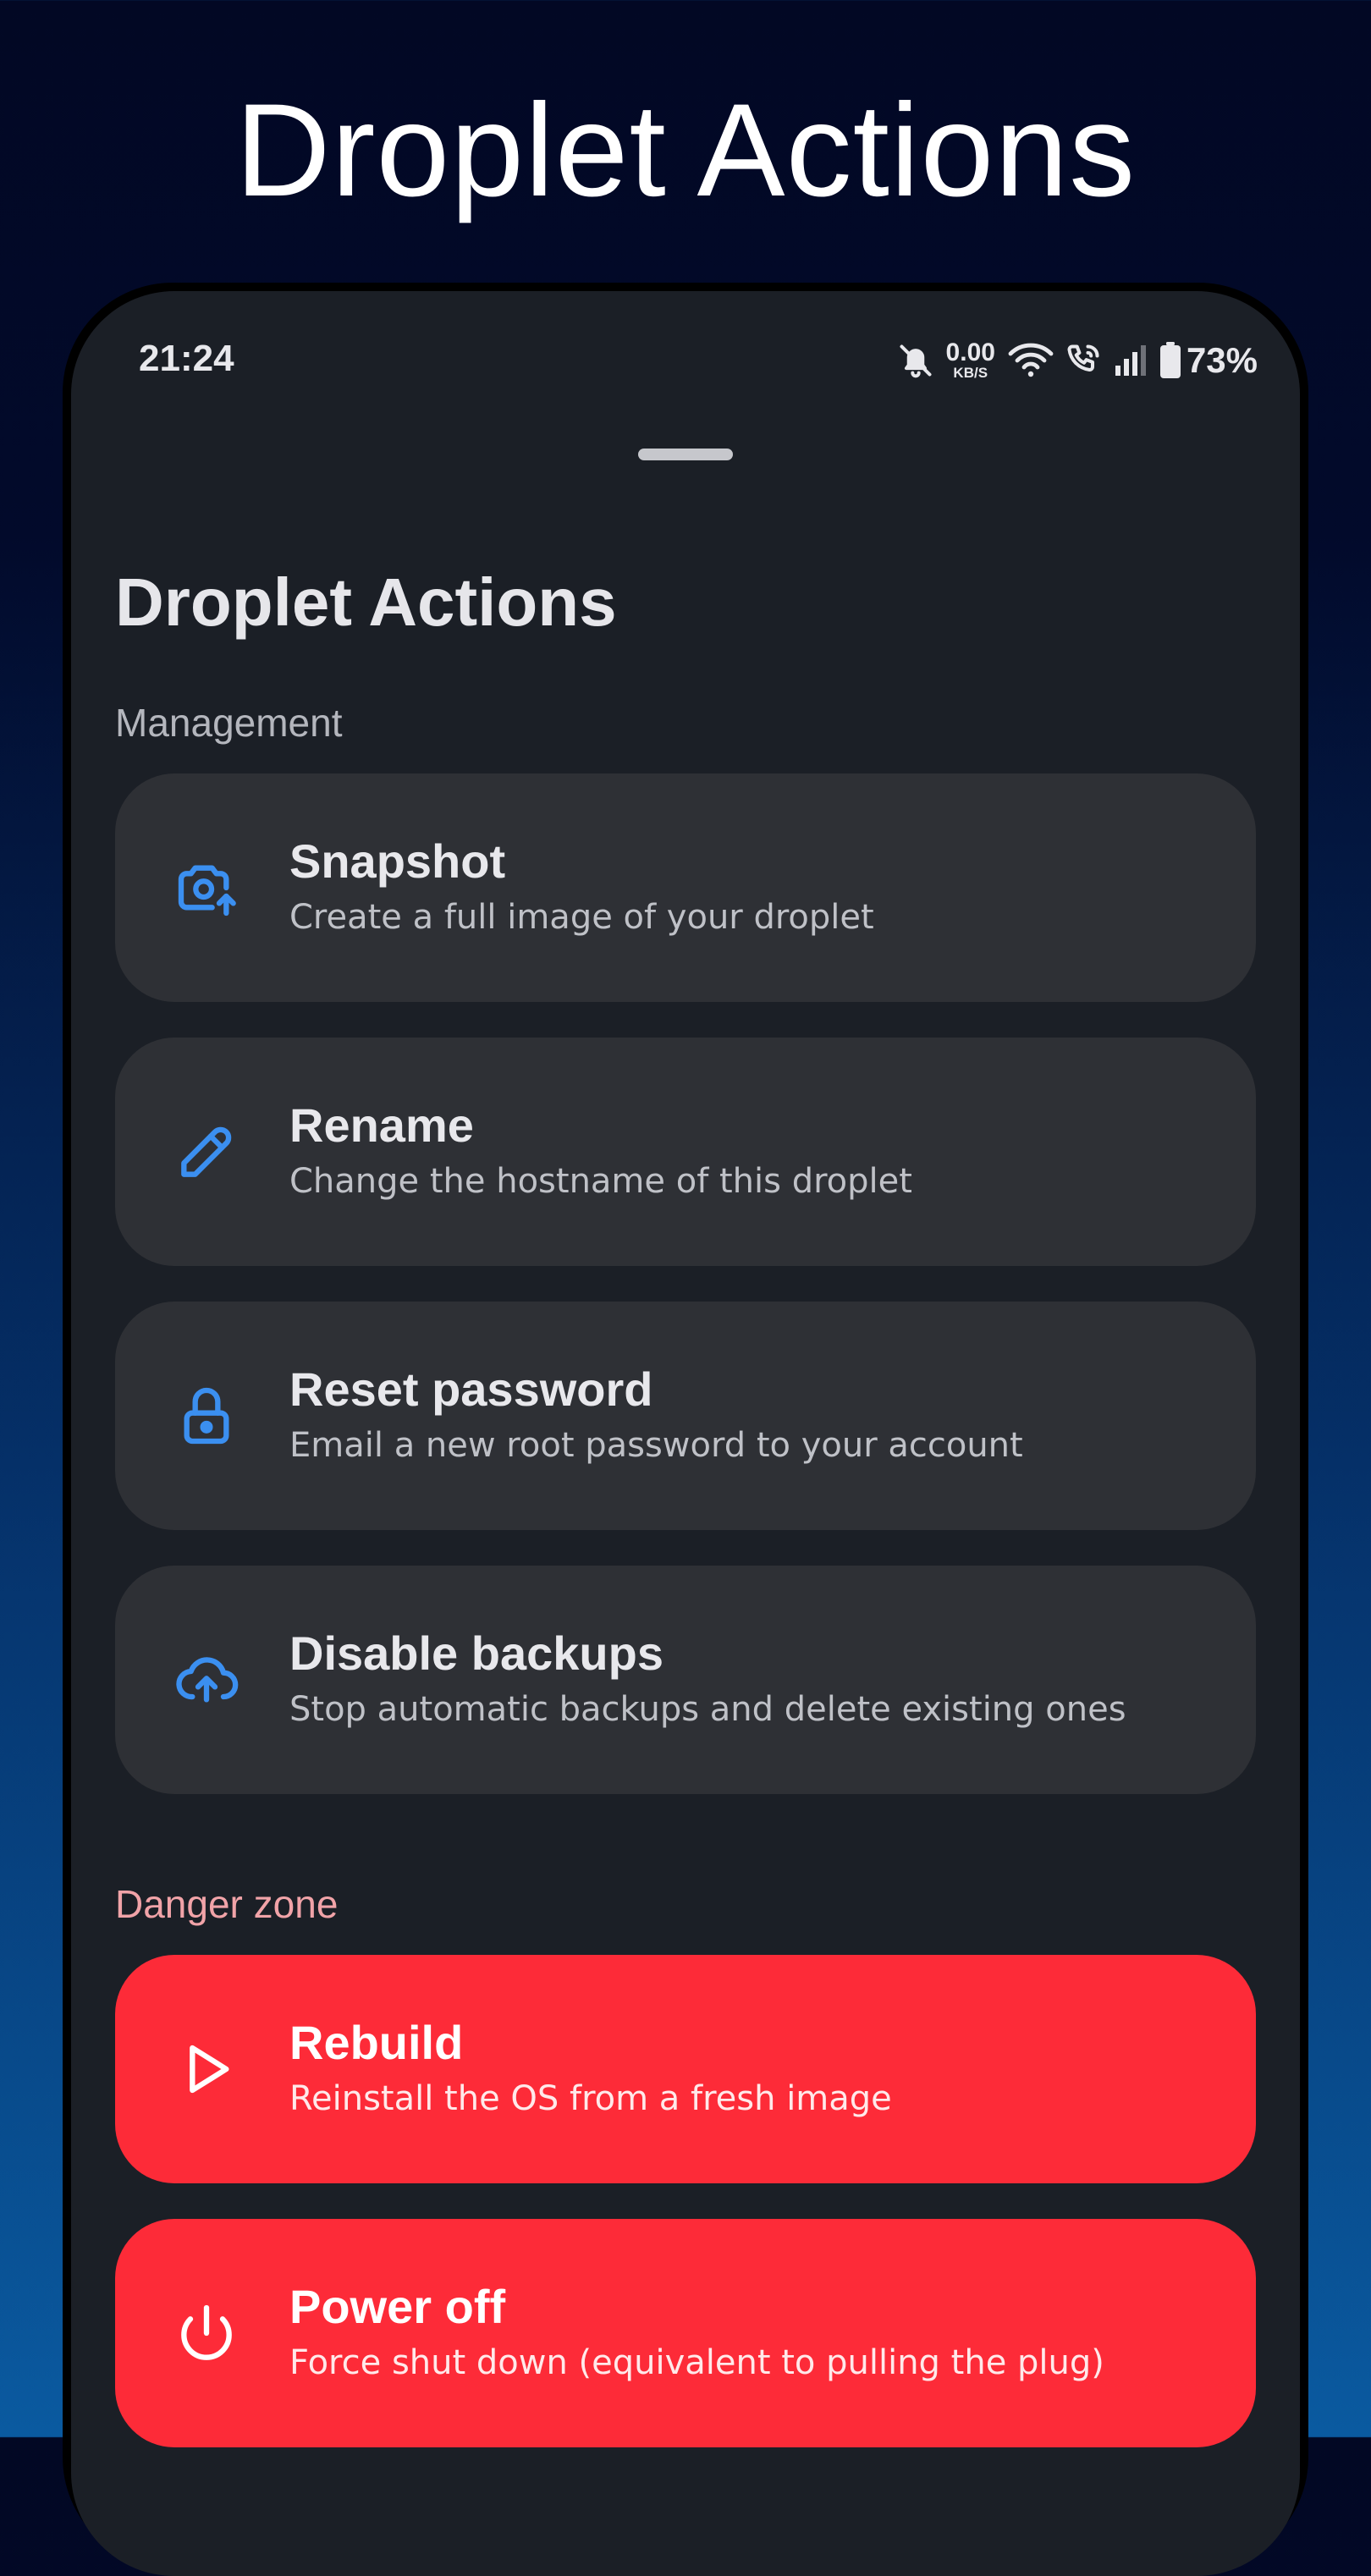  I want to click on promo-title: Droplet Actions, so click(685, 150).